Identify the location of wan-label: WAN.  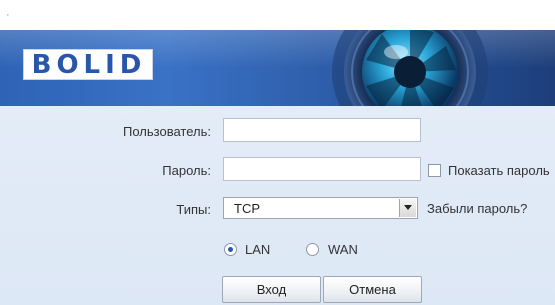
(343, 249).